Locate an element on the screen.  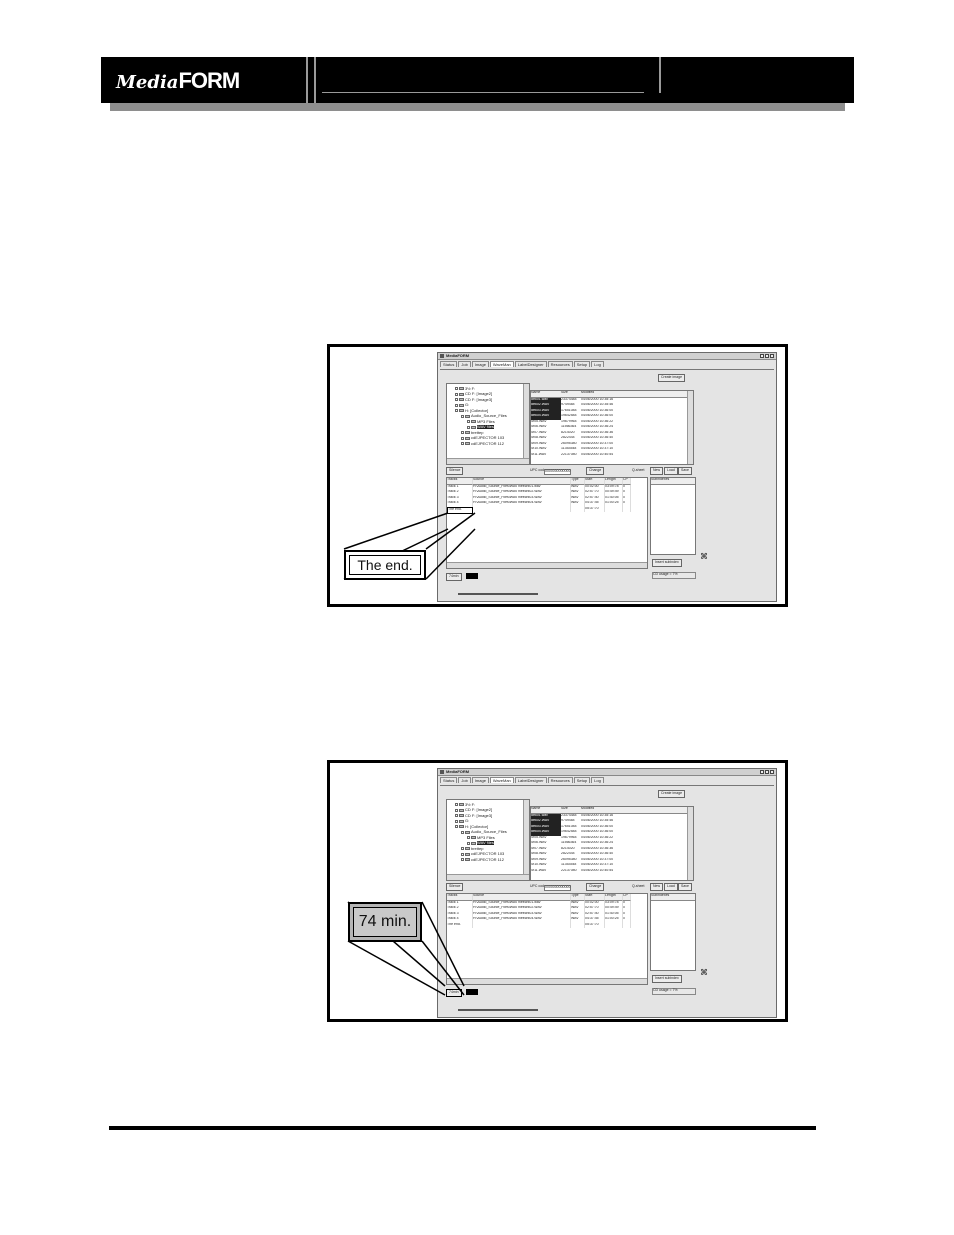
header-underline is located at coordinates (483, 92).